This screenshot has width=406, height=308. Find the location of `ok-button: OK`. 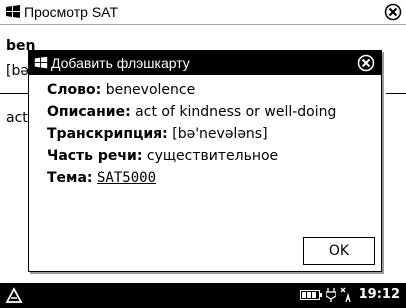

ok-button: OK is located at coordinates (339, 251).